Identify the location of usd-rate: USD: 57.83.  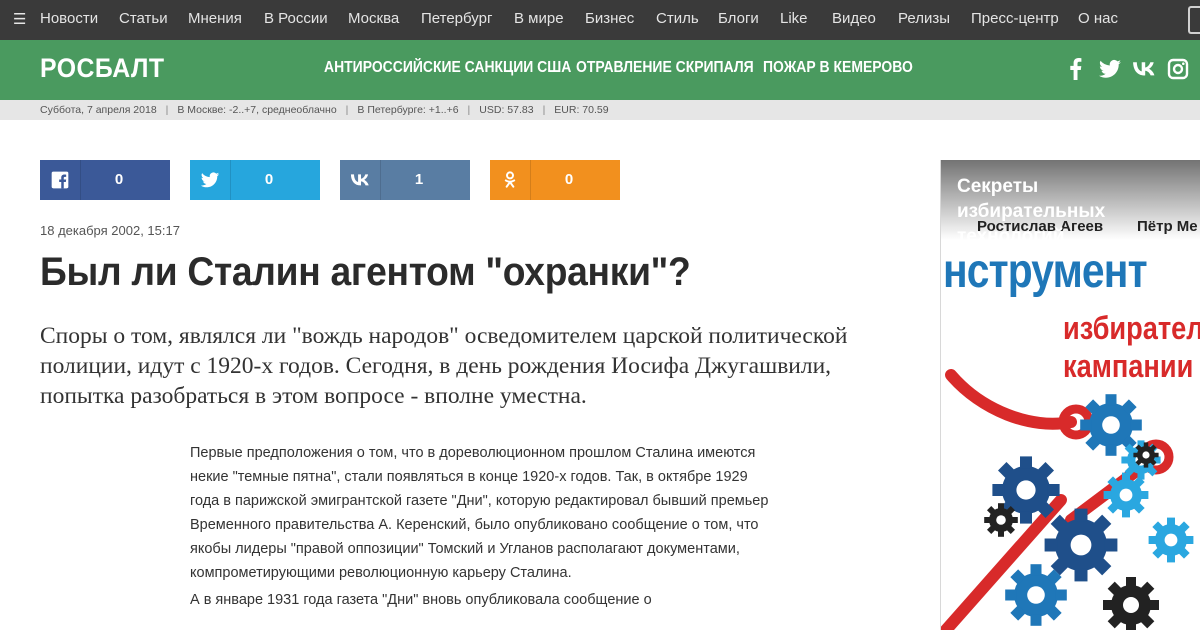
(506, 110).